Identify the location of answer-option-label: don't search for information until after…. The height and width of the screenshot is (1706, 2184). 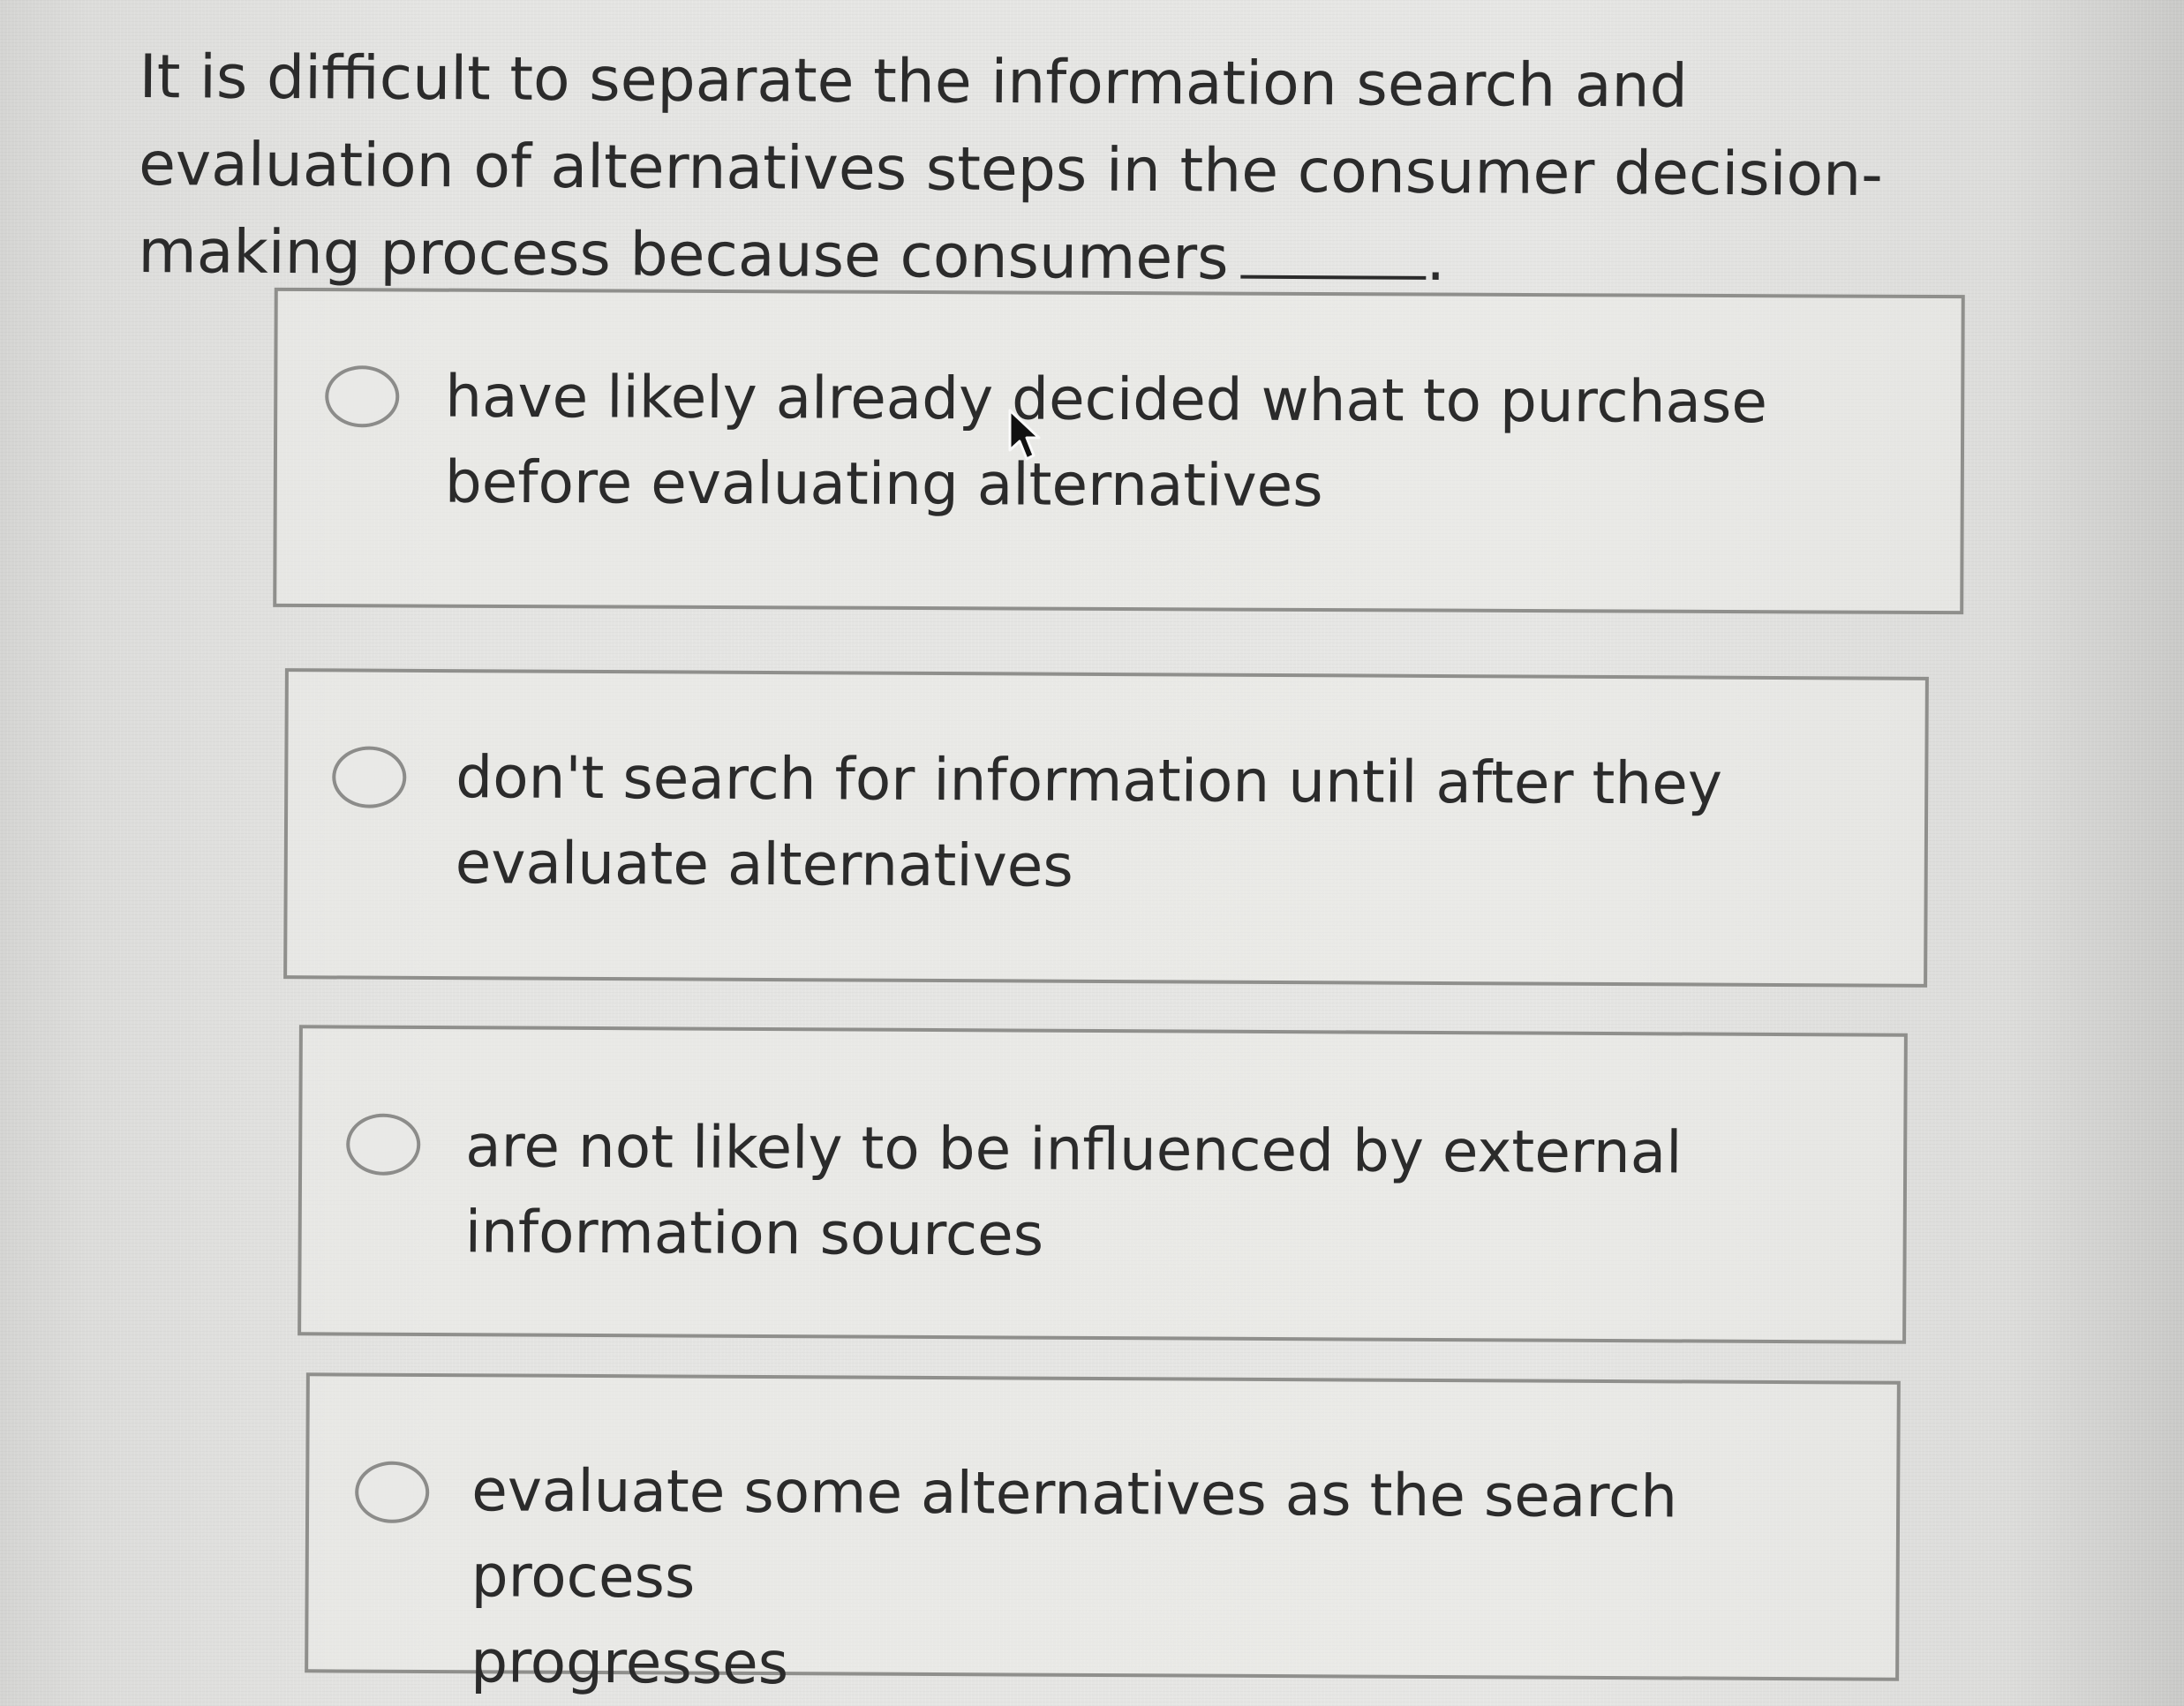
(1089, 823).